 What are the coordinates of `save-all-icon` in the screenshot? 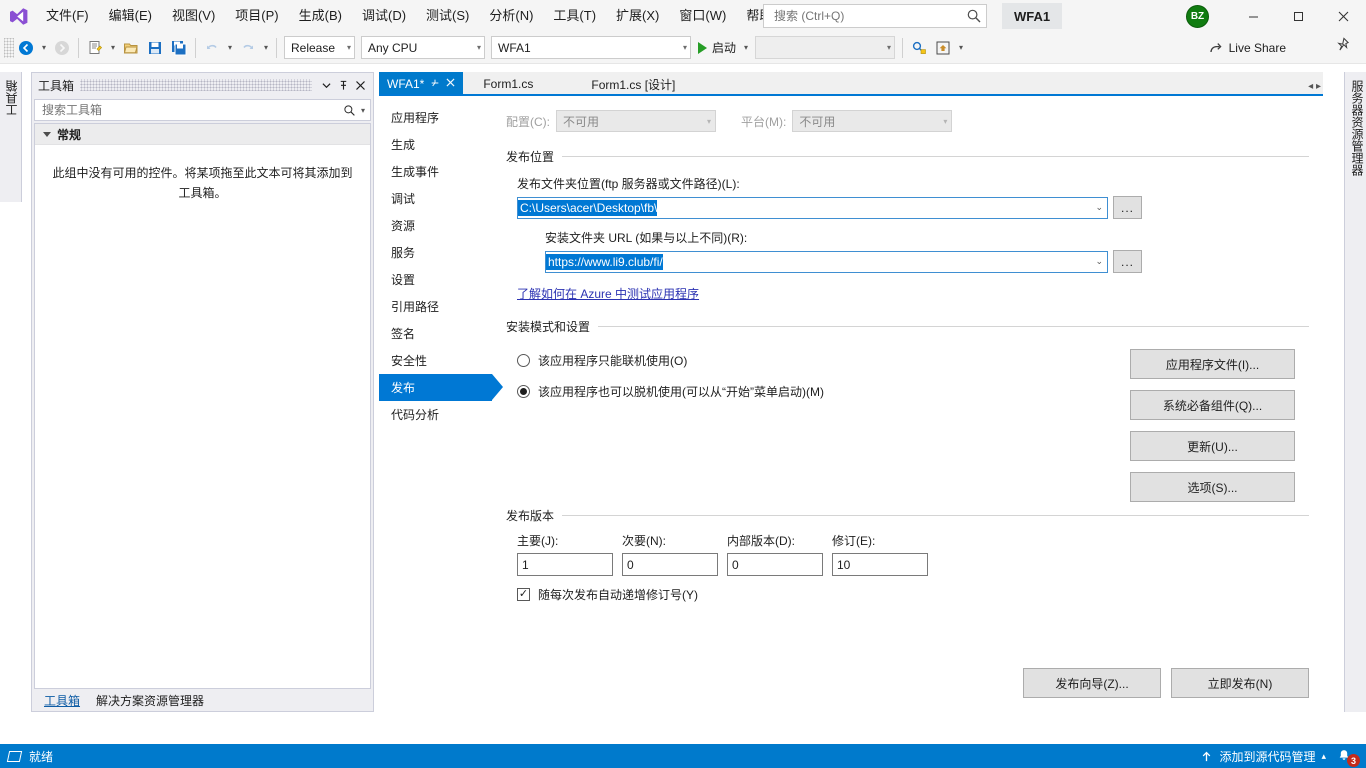 It's located at (179, 48).